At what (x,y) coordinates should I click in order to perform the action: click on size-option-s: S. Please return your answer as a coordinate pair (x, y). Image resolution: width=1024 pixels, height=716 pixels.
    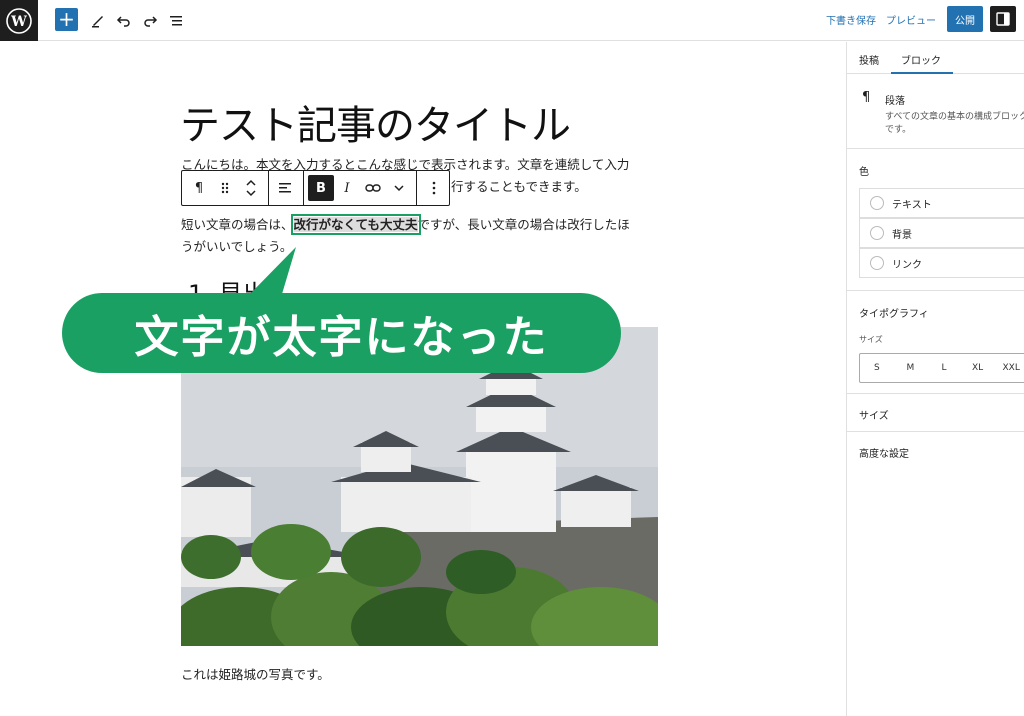
    Looking at the image, I should click on (877, 368).